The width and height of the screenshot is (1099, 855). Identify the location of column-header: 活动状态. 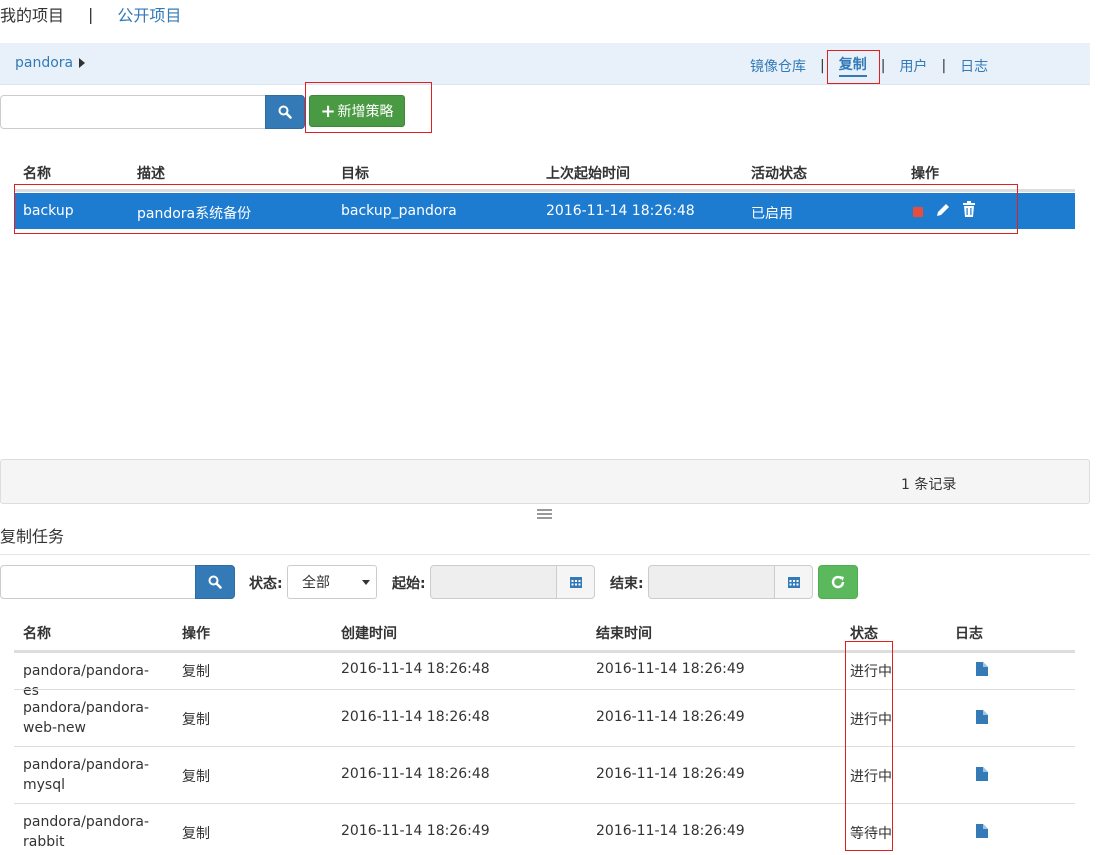
(779, 173).